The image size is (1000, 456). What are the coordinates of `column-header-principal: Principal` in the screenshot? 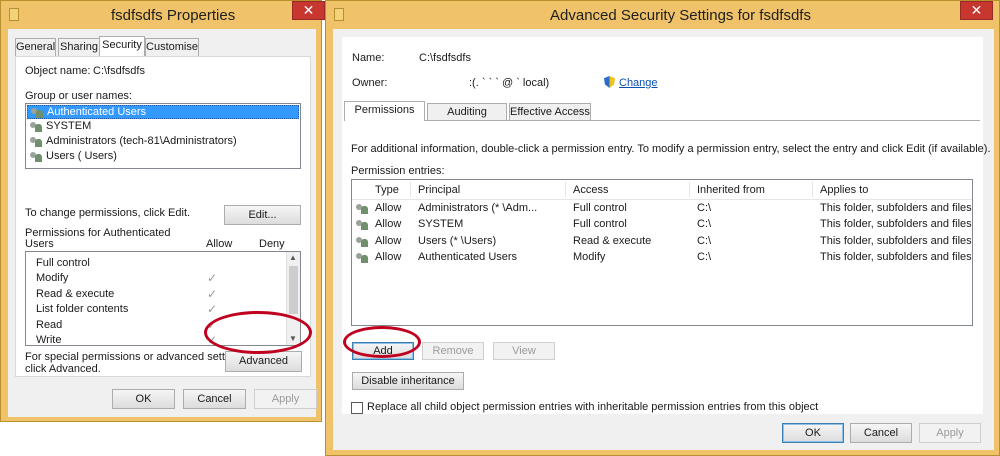 It's located at (439, 190).